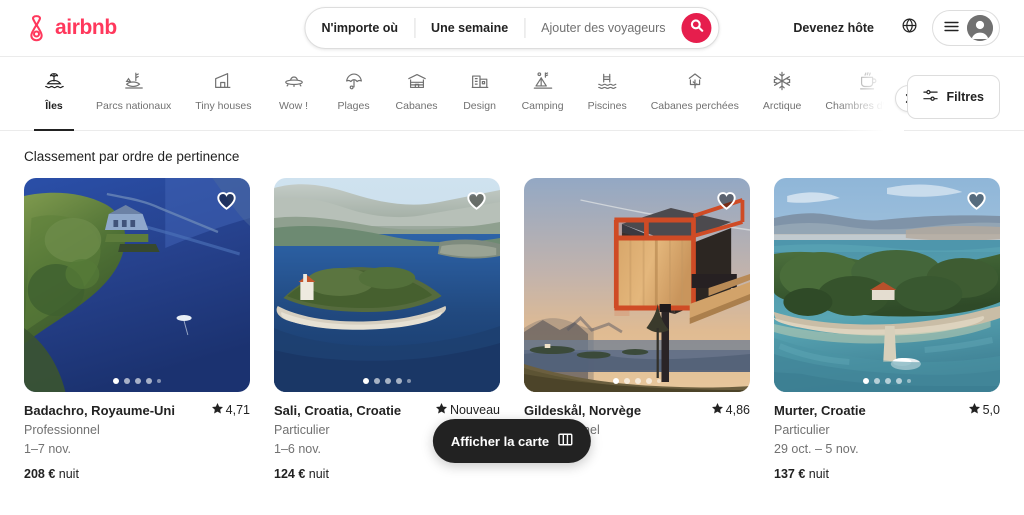 Image resolution: width=1024 pixels, height=515 pixels. Describe the element at coordinates (607, 106) in the screenshot. I see `category-label: Piscines` at that location.